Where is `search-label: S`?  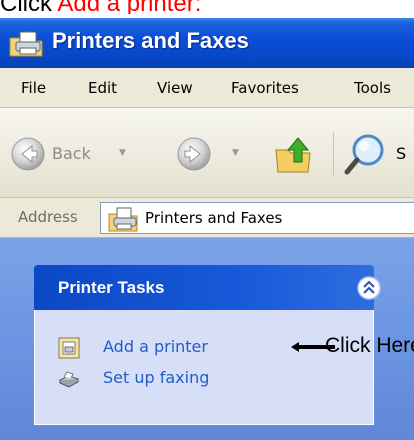
search-label: S is located at coordinates (401, 153).